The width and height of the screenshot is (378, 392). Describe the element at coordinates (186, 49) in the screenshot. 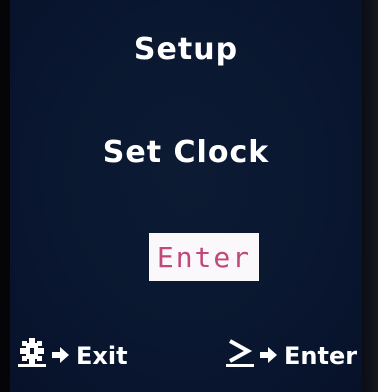

I see `menu-title: Setup` at that location.